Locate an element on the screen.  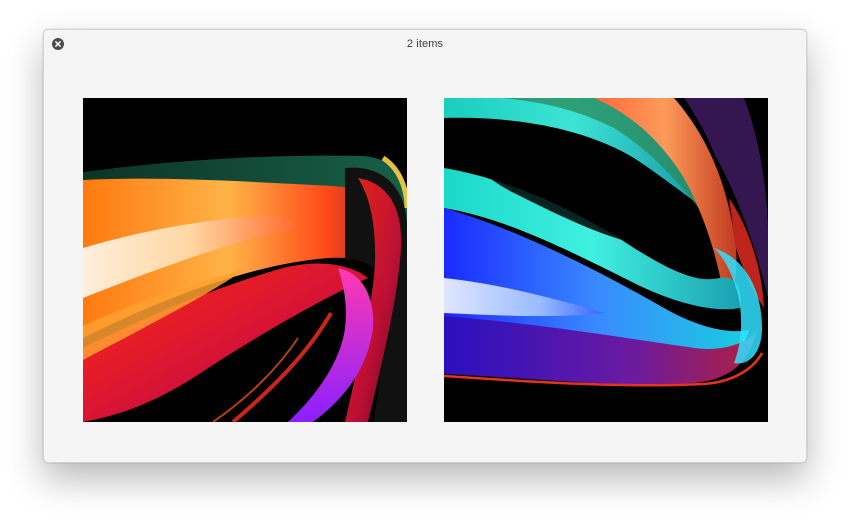
window-title: 2 items is located at coordinates (425, 44).